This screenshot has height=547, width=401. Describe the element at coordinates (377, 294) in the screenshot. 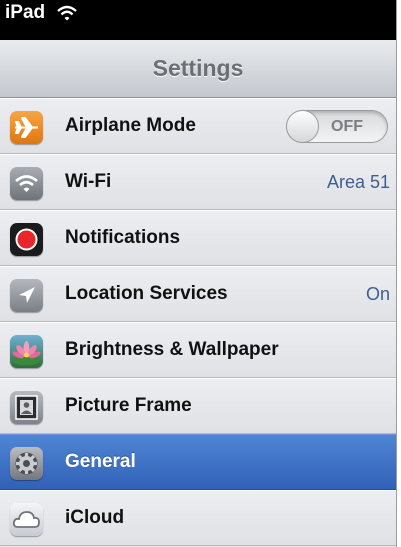

I see `location-services-value: On` at that location.